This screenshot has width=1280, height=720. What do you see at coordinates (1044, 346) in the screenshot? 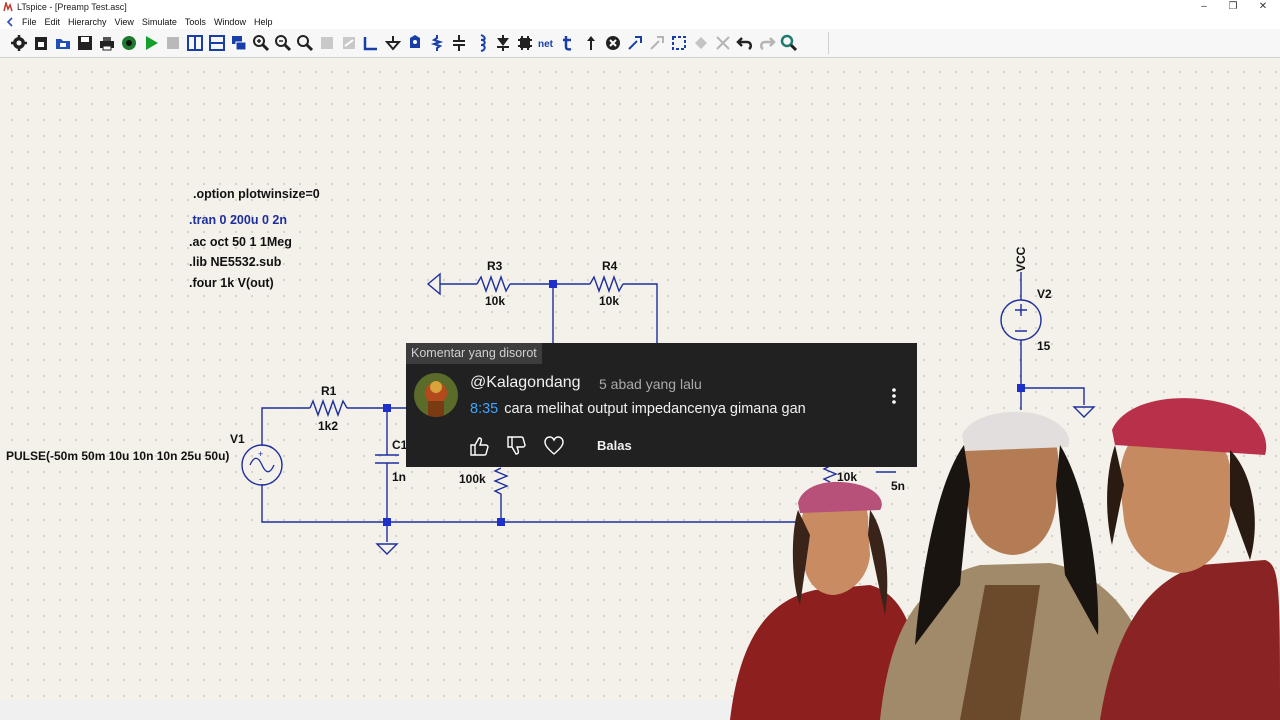
I see `v2-value-label: 15` at bounding box center [1044, 346].